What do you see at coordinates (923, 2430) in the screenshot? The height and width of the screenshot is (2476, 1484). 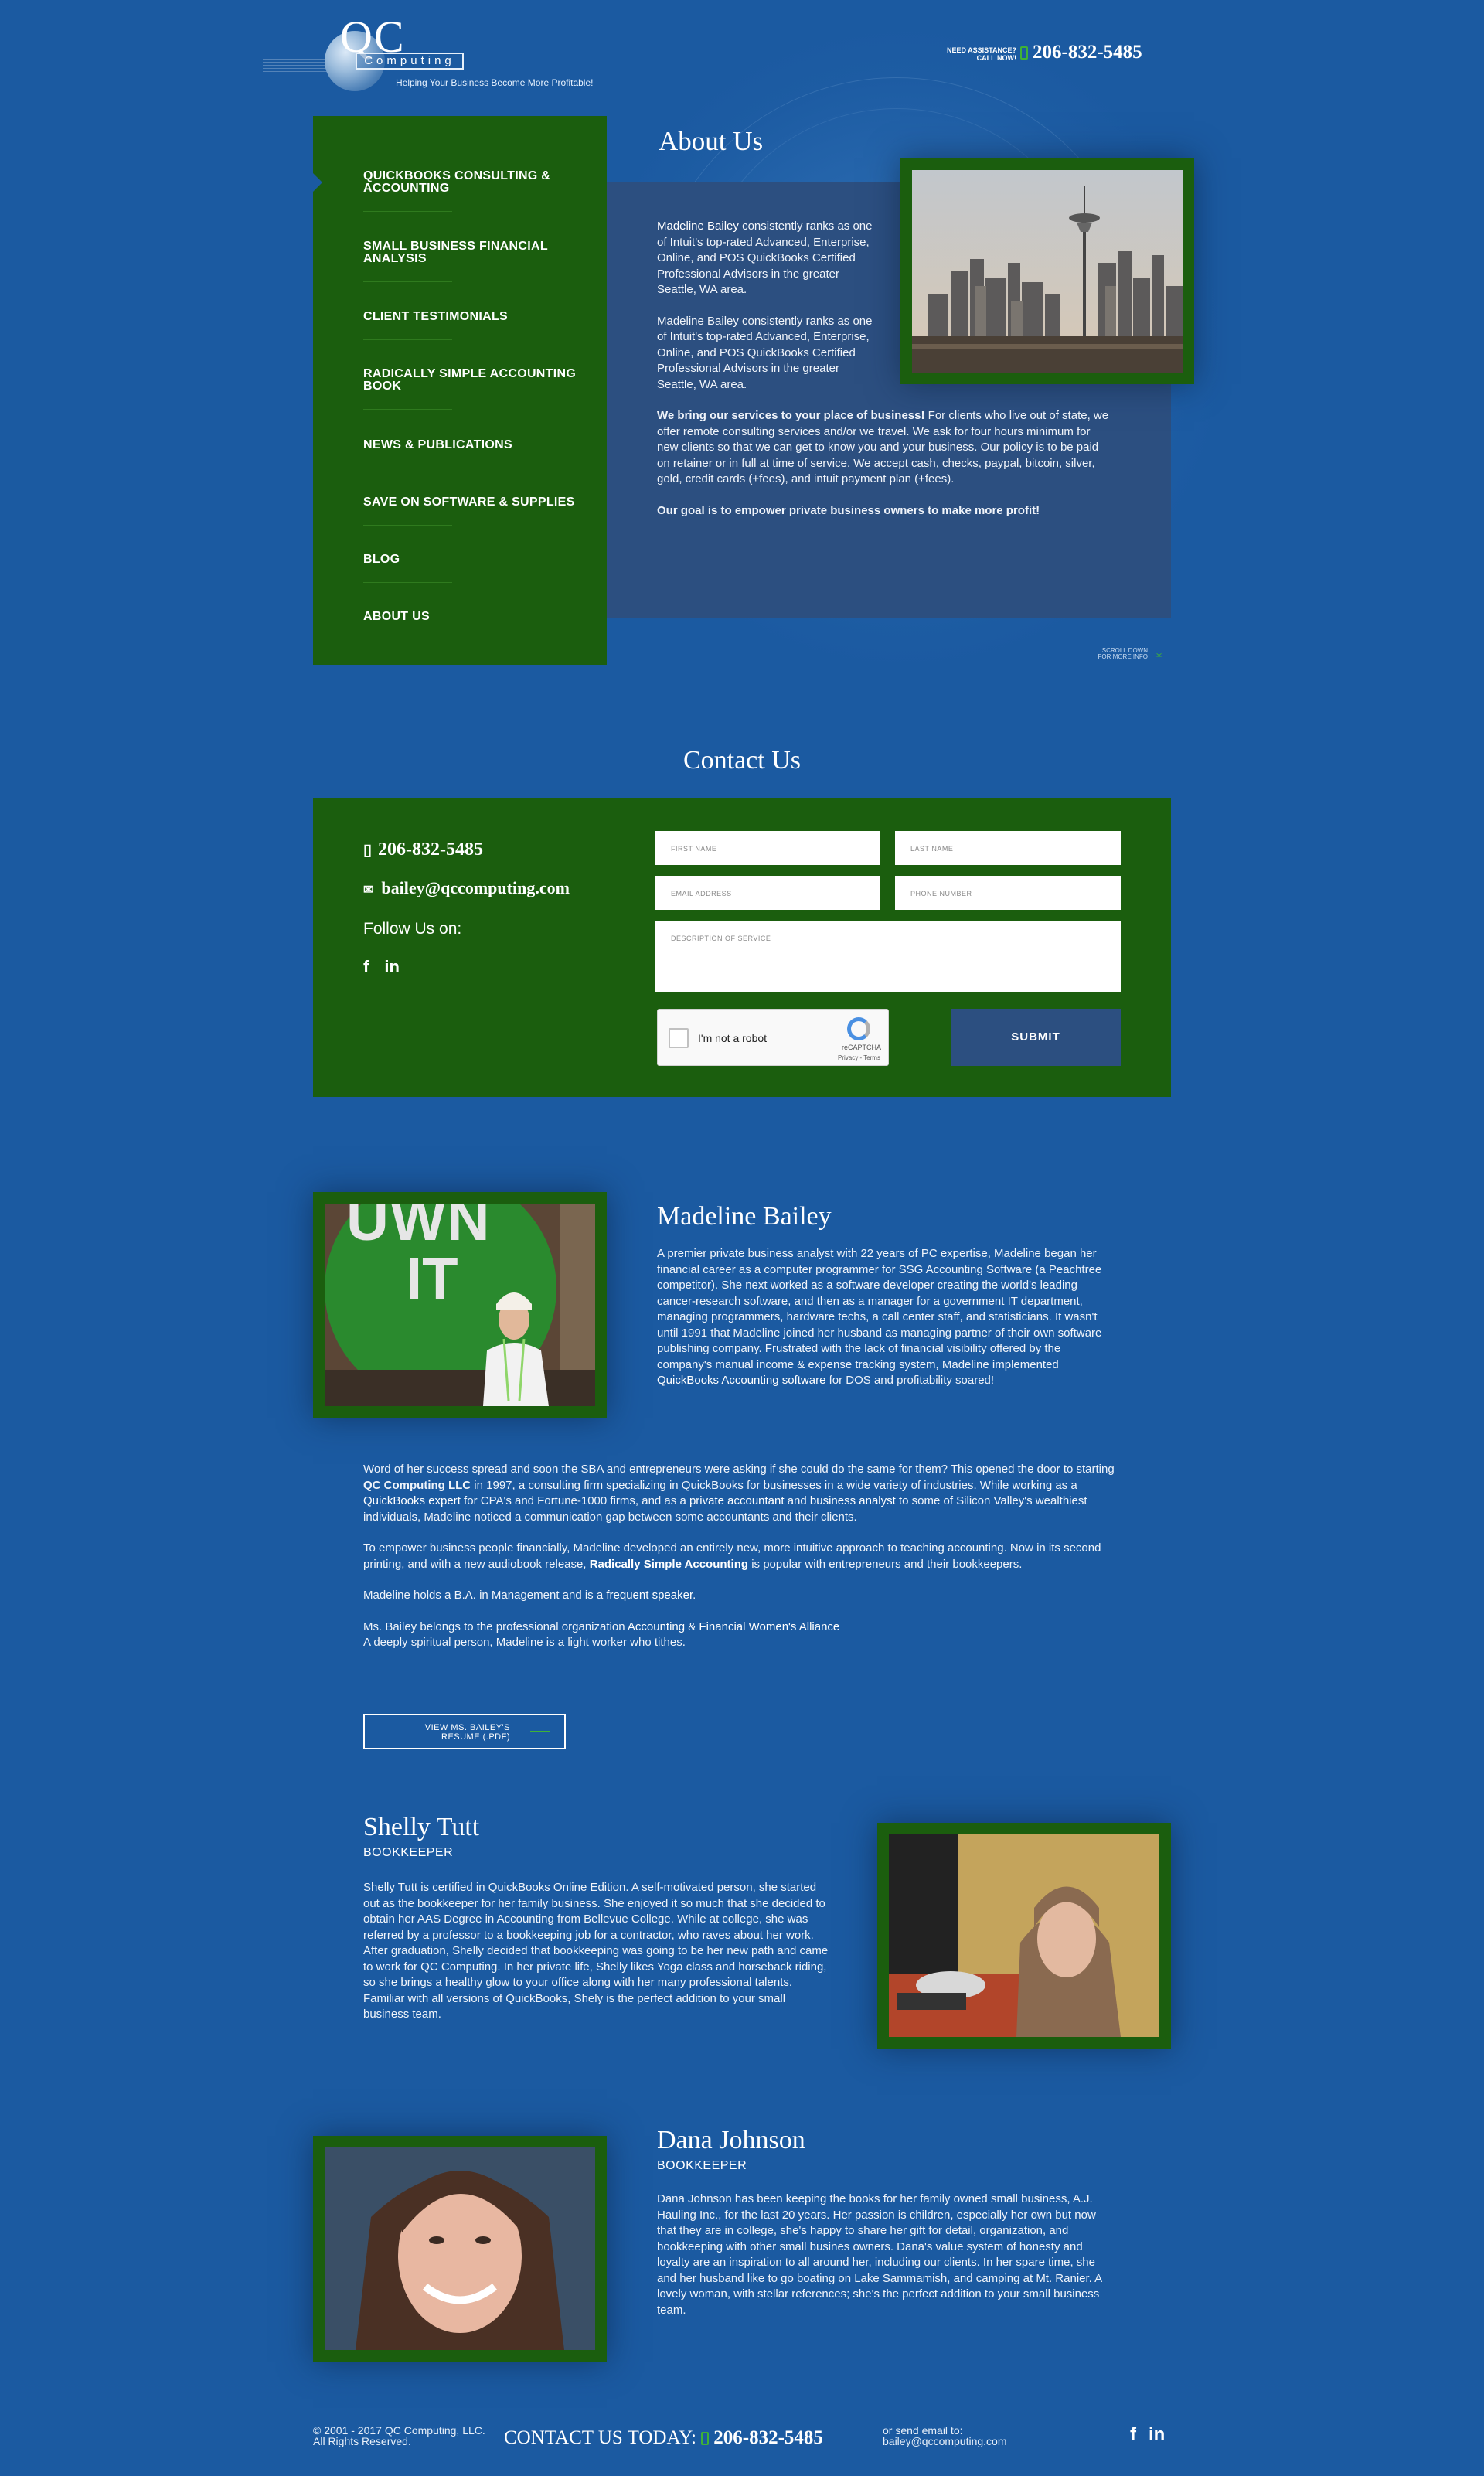 I see `footer-email-label: or send email to:` at bounding box center [923, 2430].